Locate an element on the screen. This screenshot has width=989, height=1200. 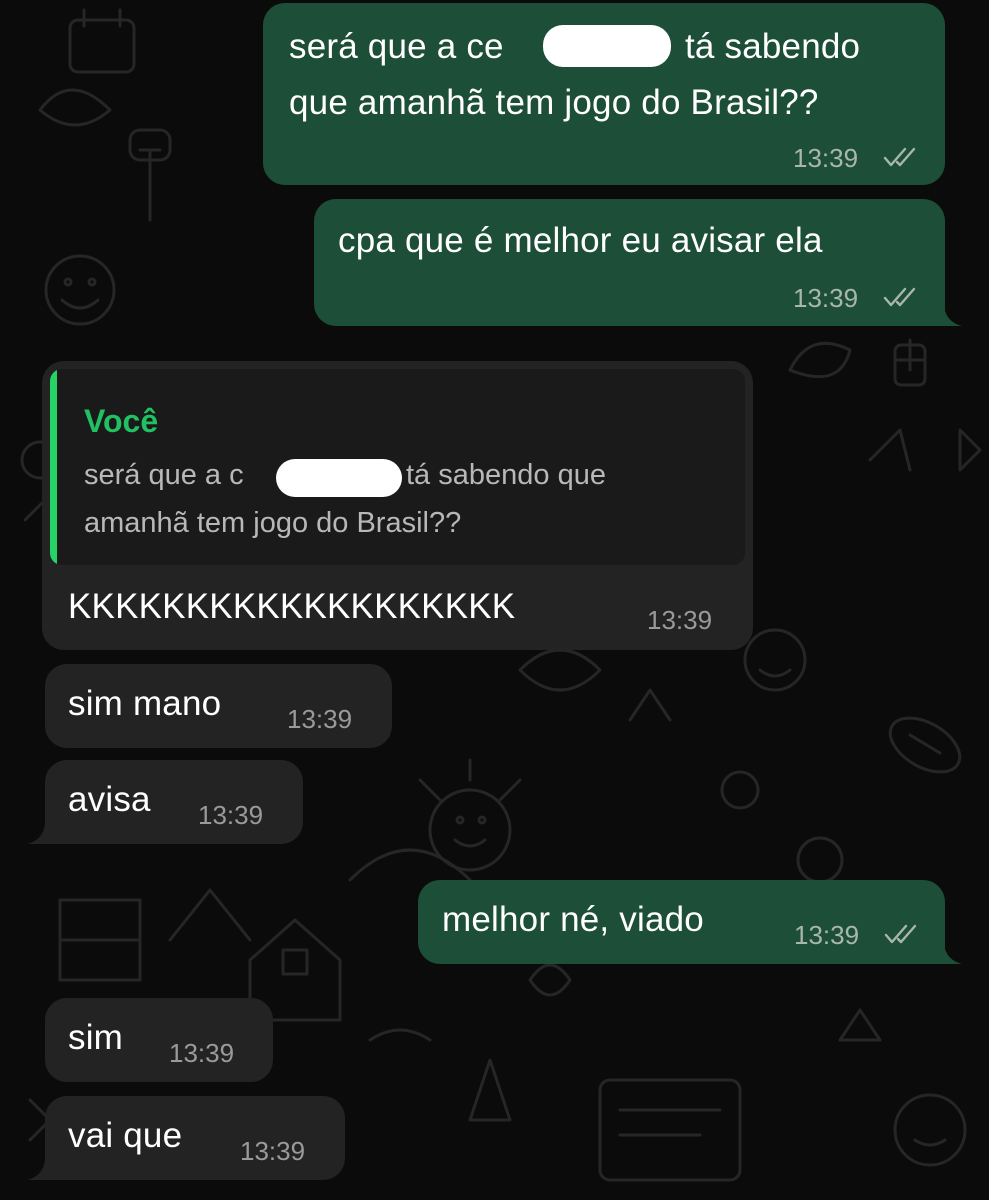
message-text: melhor né, viado is located at coordinates (573, 919).